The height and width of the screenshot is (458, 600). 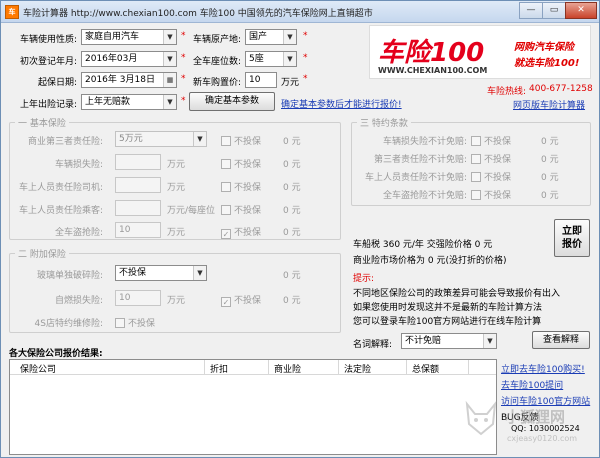 What do you see at coordinates (581, 10) in the screenshot?
I see `close-button: ✕` at bounding box center [581, 10].